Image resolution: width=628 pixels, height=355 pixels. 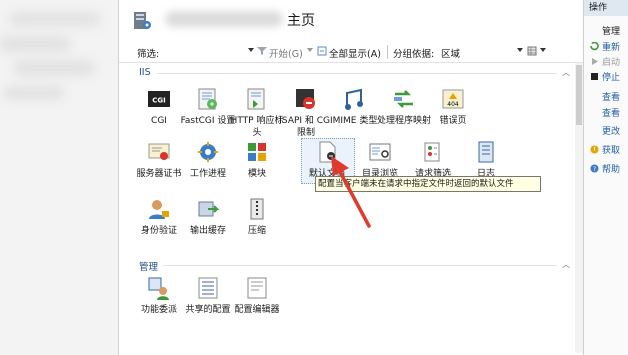 I want to click on action-view-1: 查看, so click(x=606, y=96).